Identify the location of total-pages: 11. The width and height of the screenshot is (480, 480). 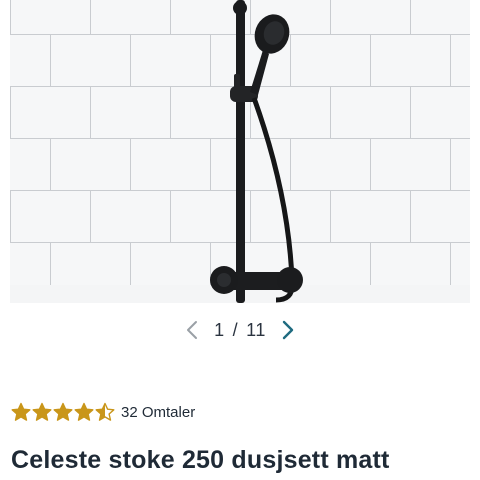
(256, 329).